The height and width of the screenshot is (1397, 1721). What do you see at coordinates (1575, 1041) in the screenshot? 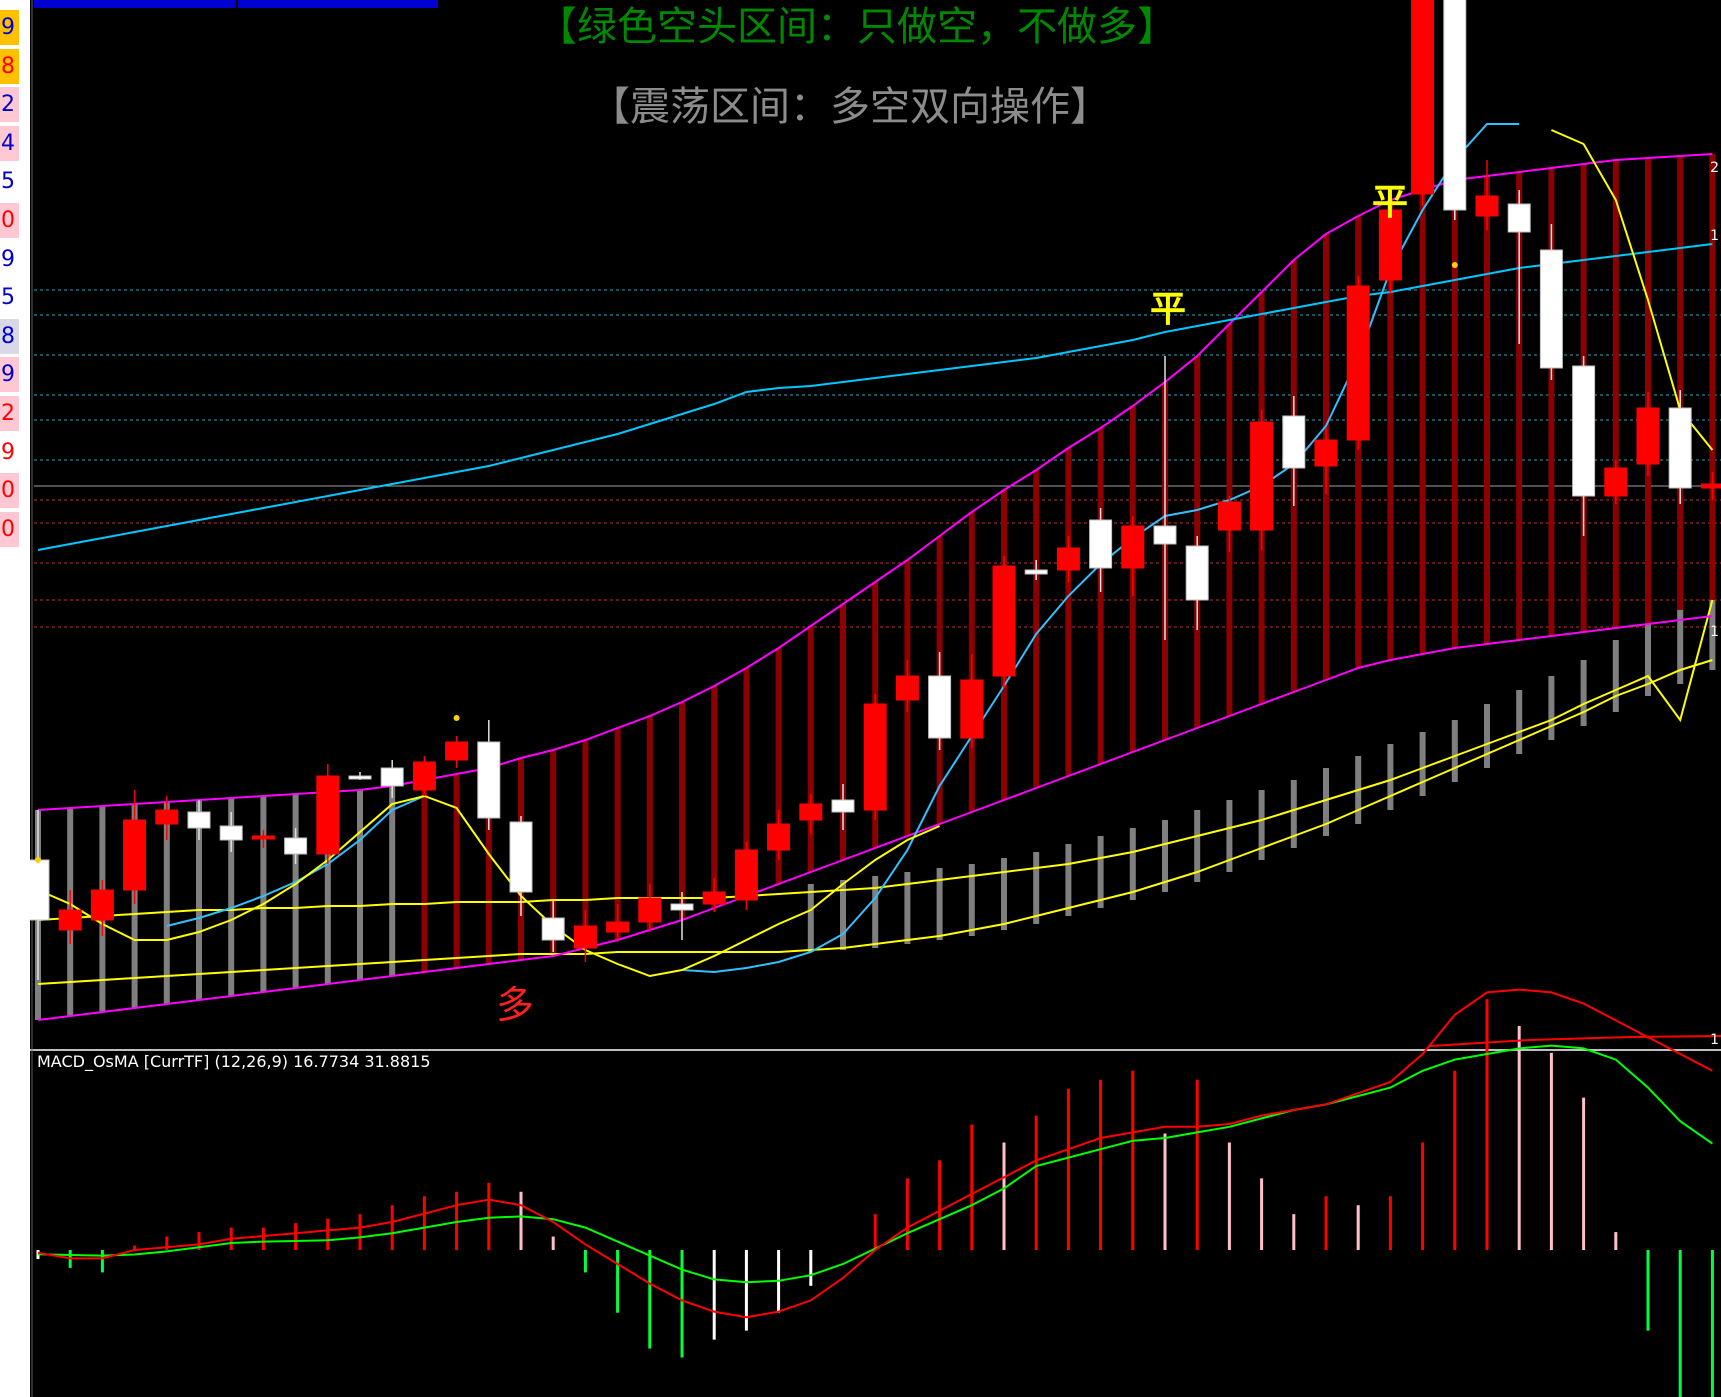
I see `bottom-red-line` at bounding box center [1575, 1041].